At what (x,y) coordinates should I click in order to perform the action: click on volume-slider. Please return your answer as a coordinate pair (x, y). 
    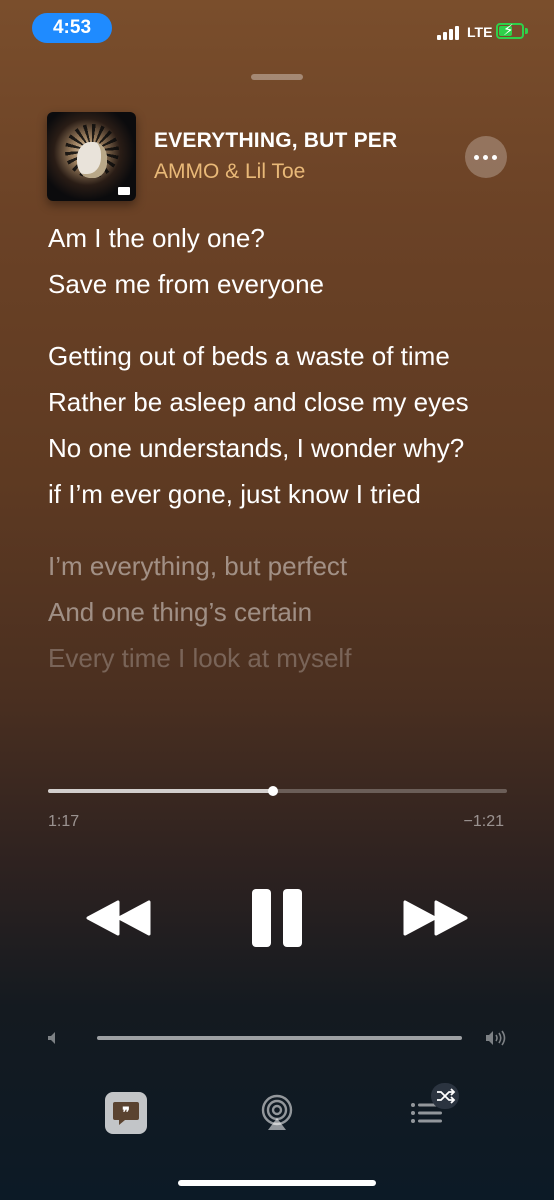
    Looking at the image, I should click on (279, 1038).